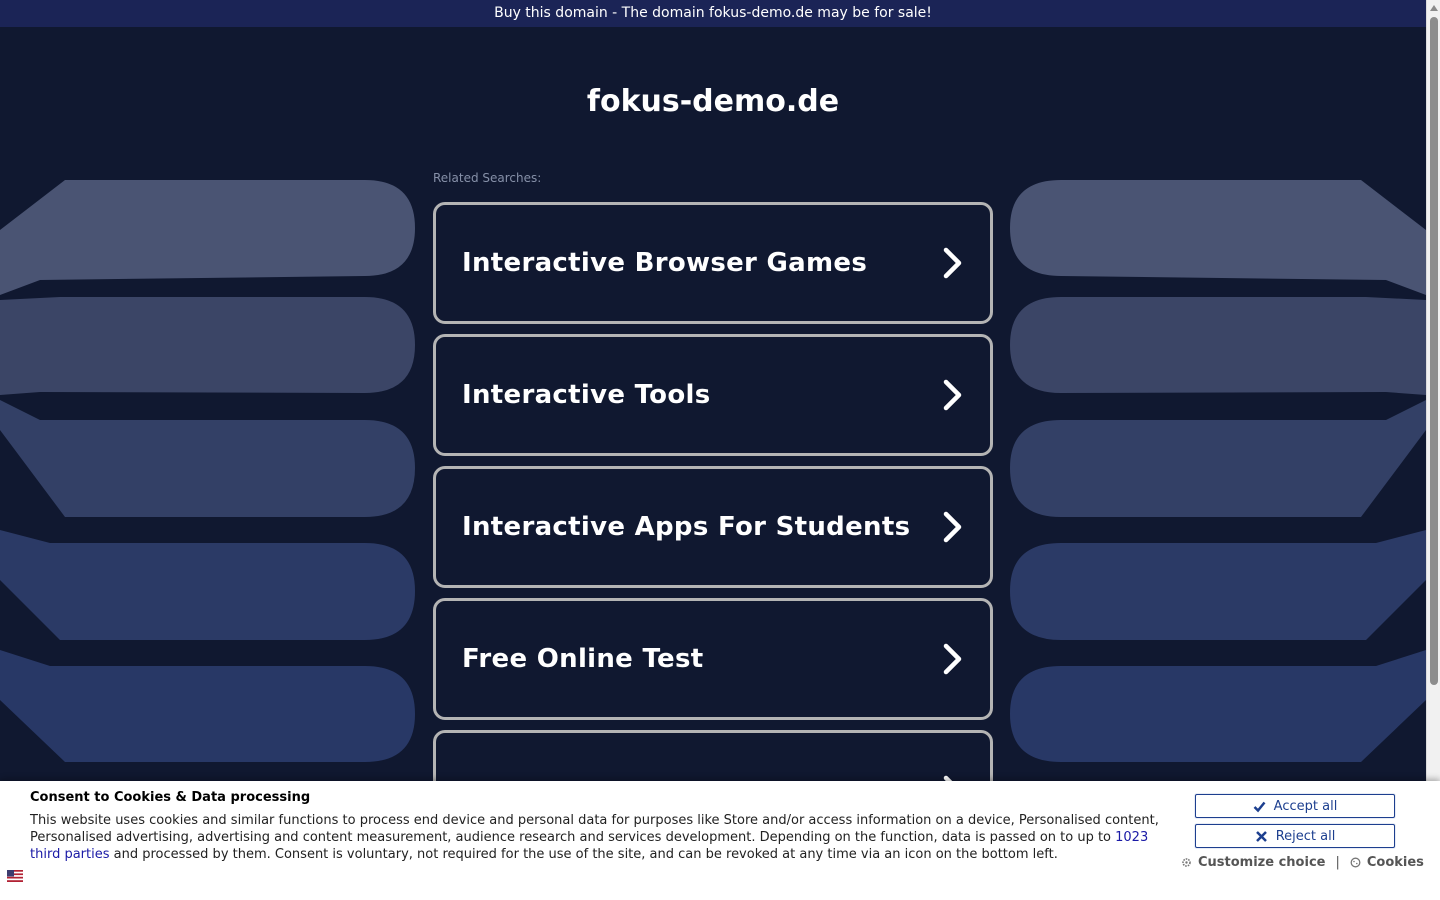 The image size is (1440, 900). What do you see at coordinates (1434, 8) in the screenshot?
I see `scroll-up-arrow-icon` at bounding box center [1434, 8].